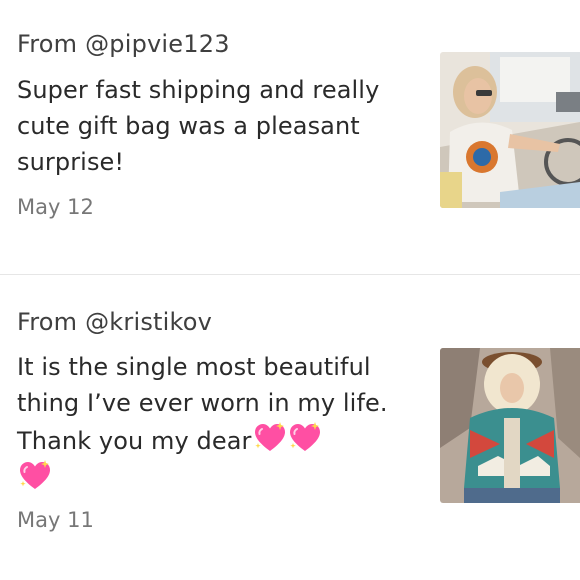  Describe the element at coordinates (123, 44) in the screenshot. I see `review-author: From @pipvie123` at that location.